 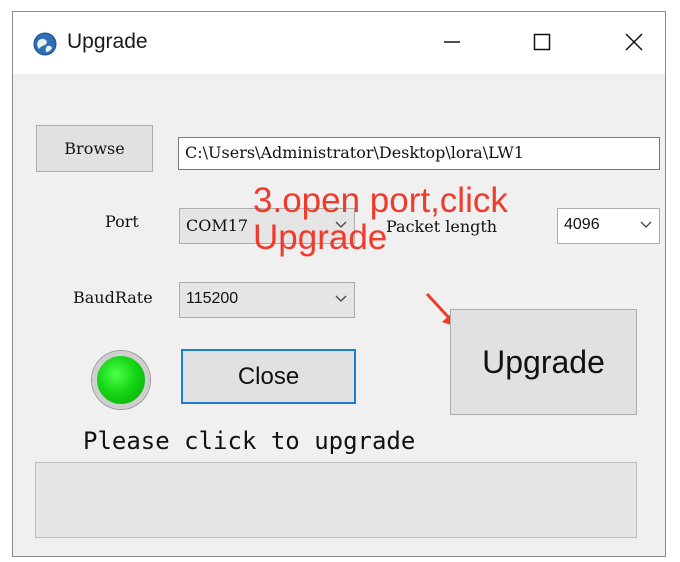 What do you see at coordinates (212, 298) in the screenshot?
I see `baud-rate-value: 115200` at bounding box center [212, 298].